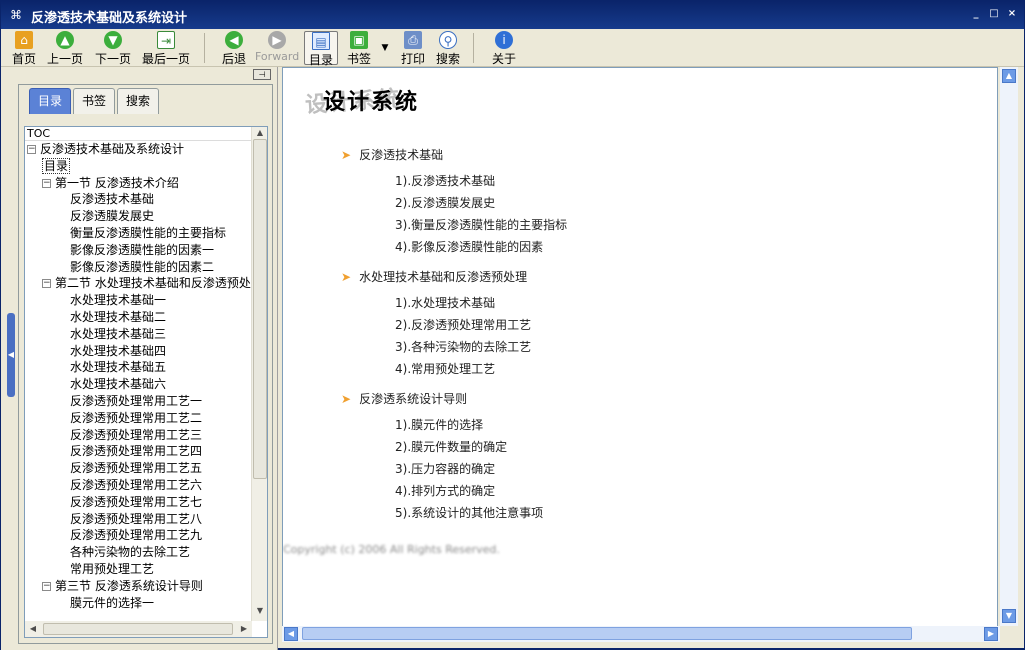 This screenshot has height=650, width=1025. What do you see at coordinates (138, 166) in the screenshot?
I see `tree-item: 目录` at bounding box center [138, 166].